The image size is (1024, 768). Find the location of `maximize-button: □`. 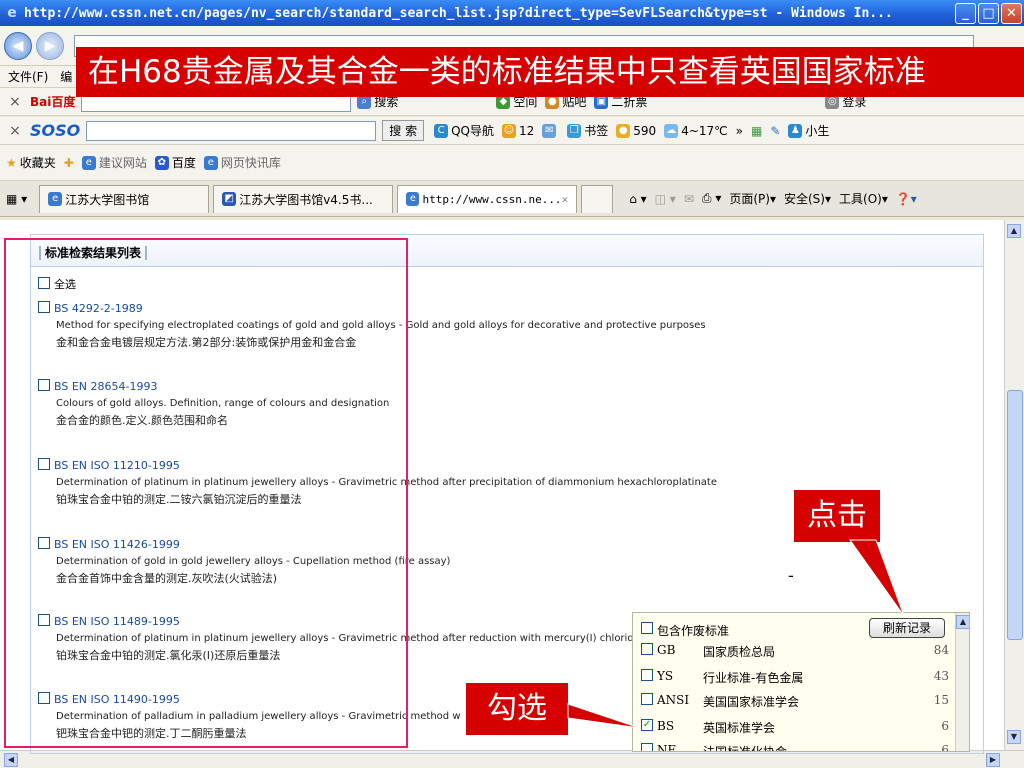

maximize-button: □ is located at coordinates (988, 13).